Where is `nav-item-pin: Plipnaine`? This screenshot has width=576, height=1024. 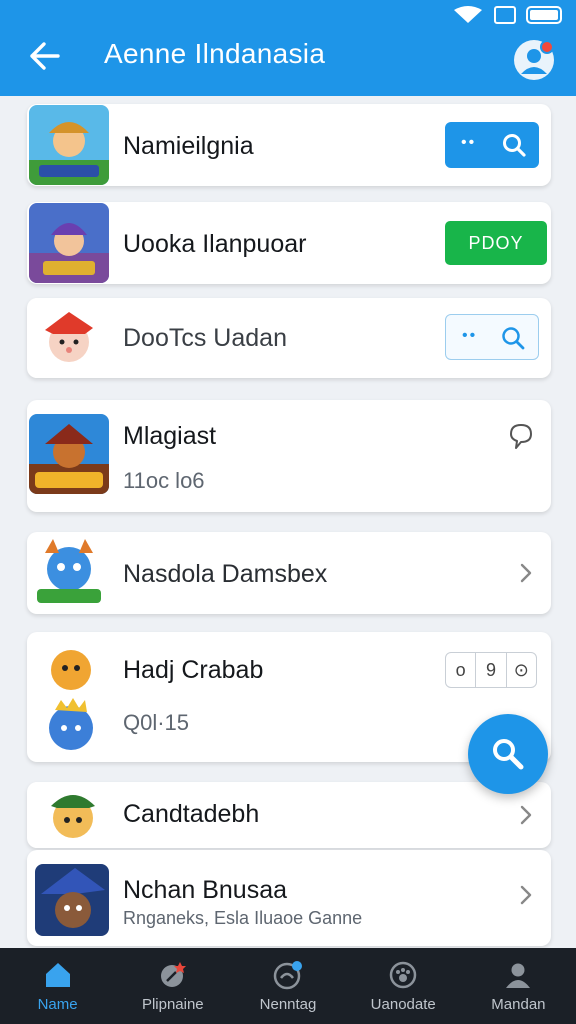 nav-item-pin: Plipnaine is located at coordinates (172, 986).